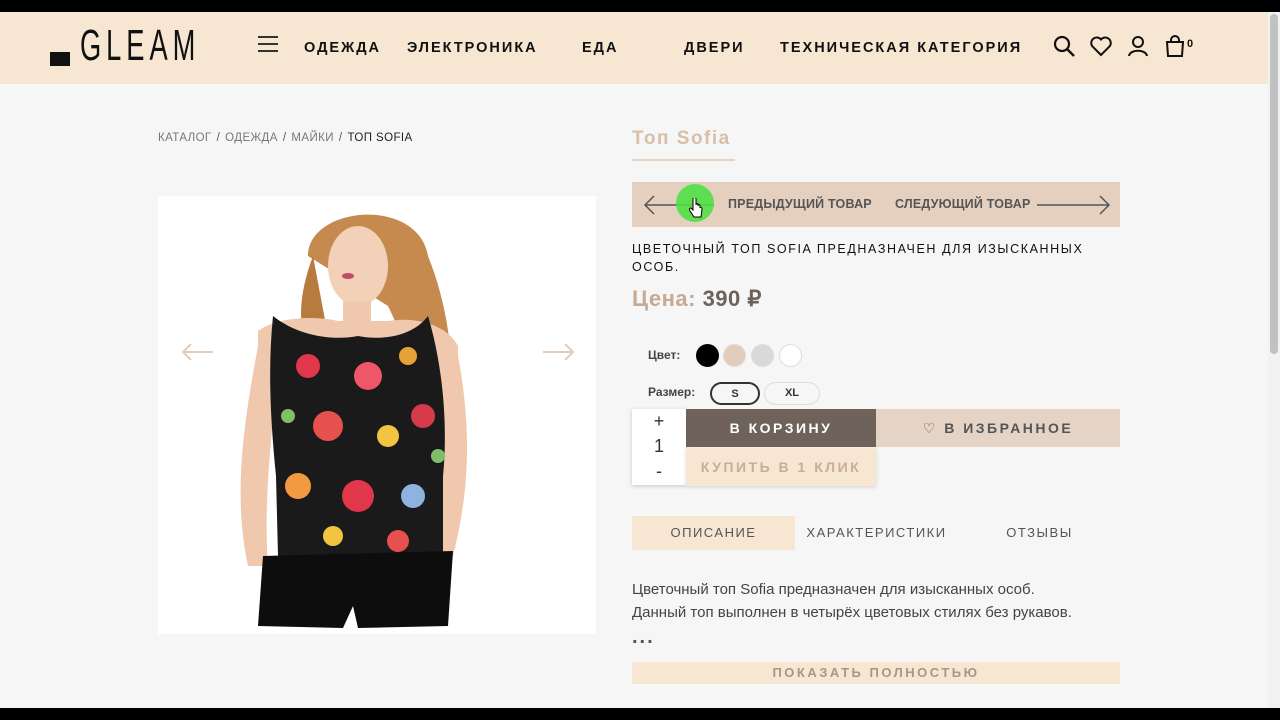 The height and width of the screenshot is (720, 1280). Describe the element at coordinates (790, 355) in the screenshot. I see `color-swatch-white` at that location.